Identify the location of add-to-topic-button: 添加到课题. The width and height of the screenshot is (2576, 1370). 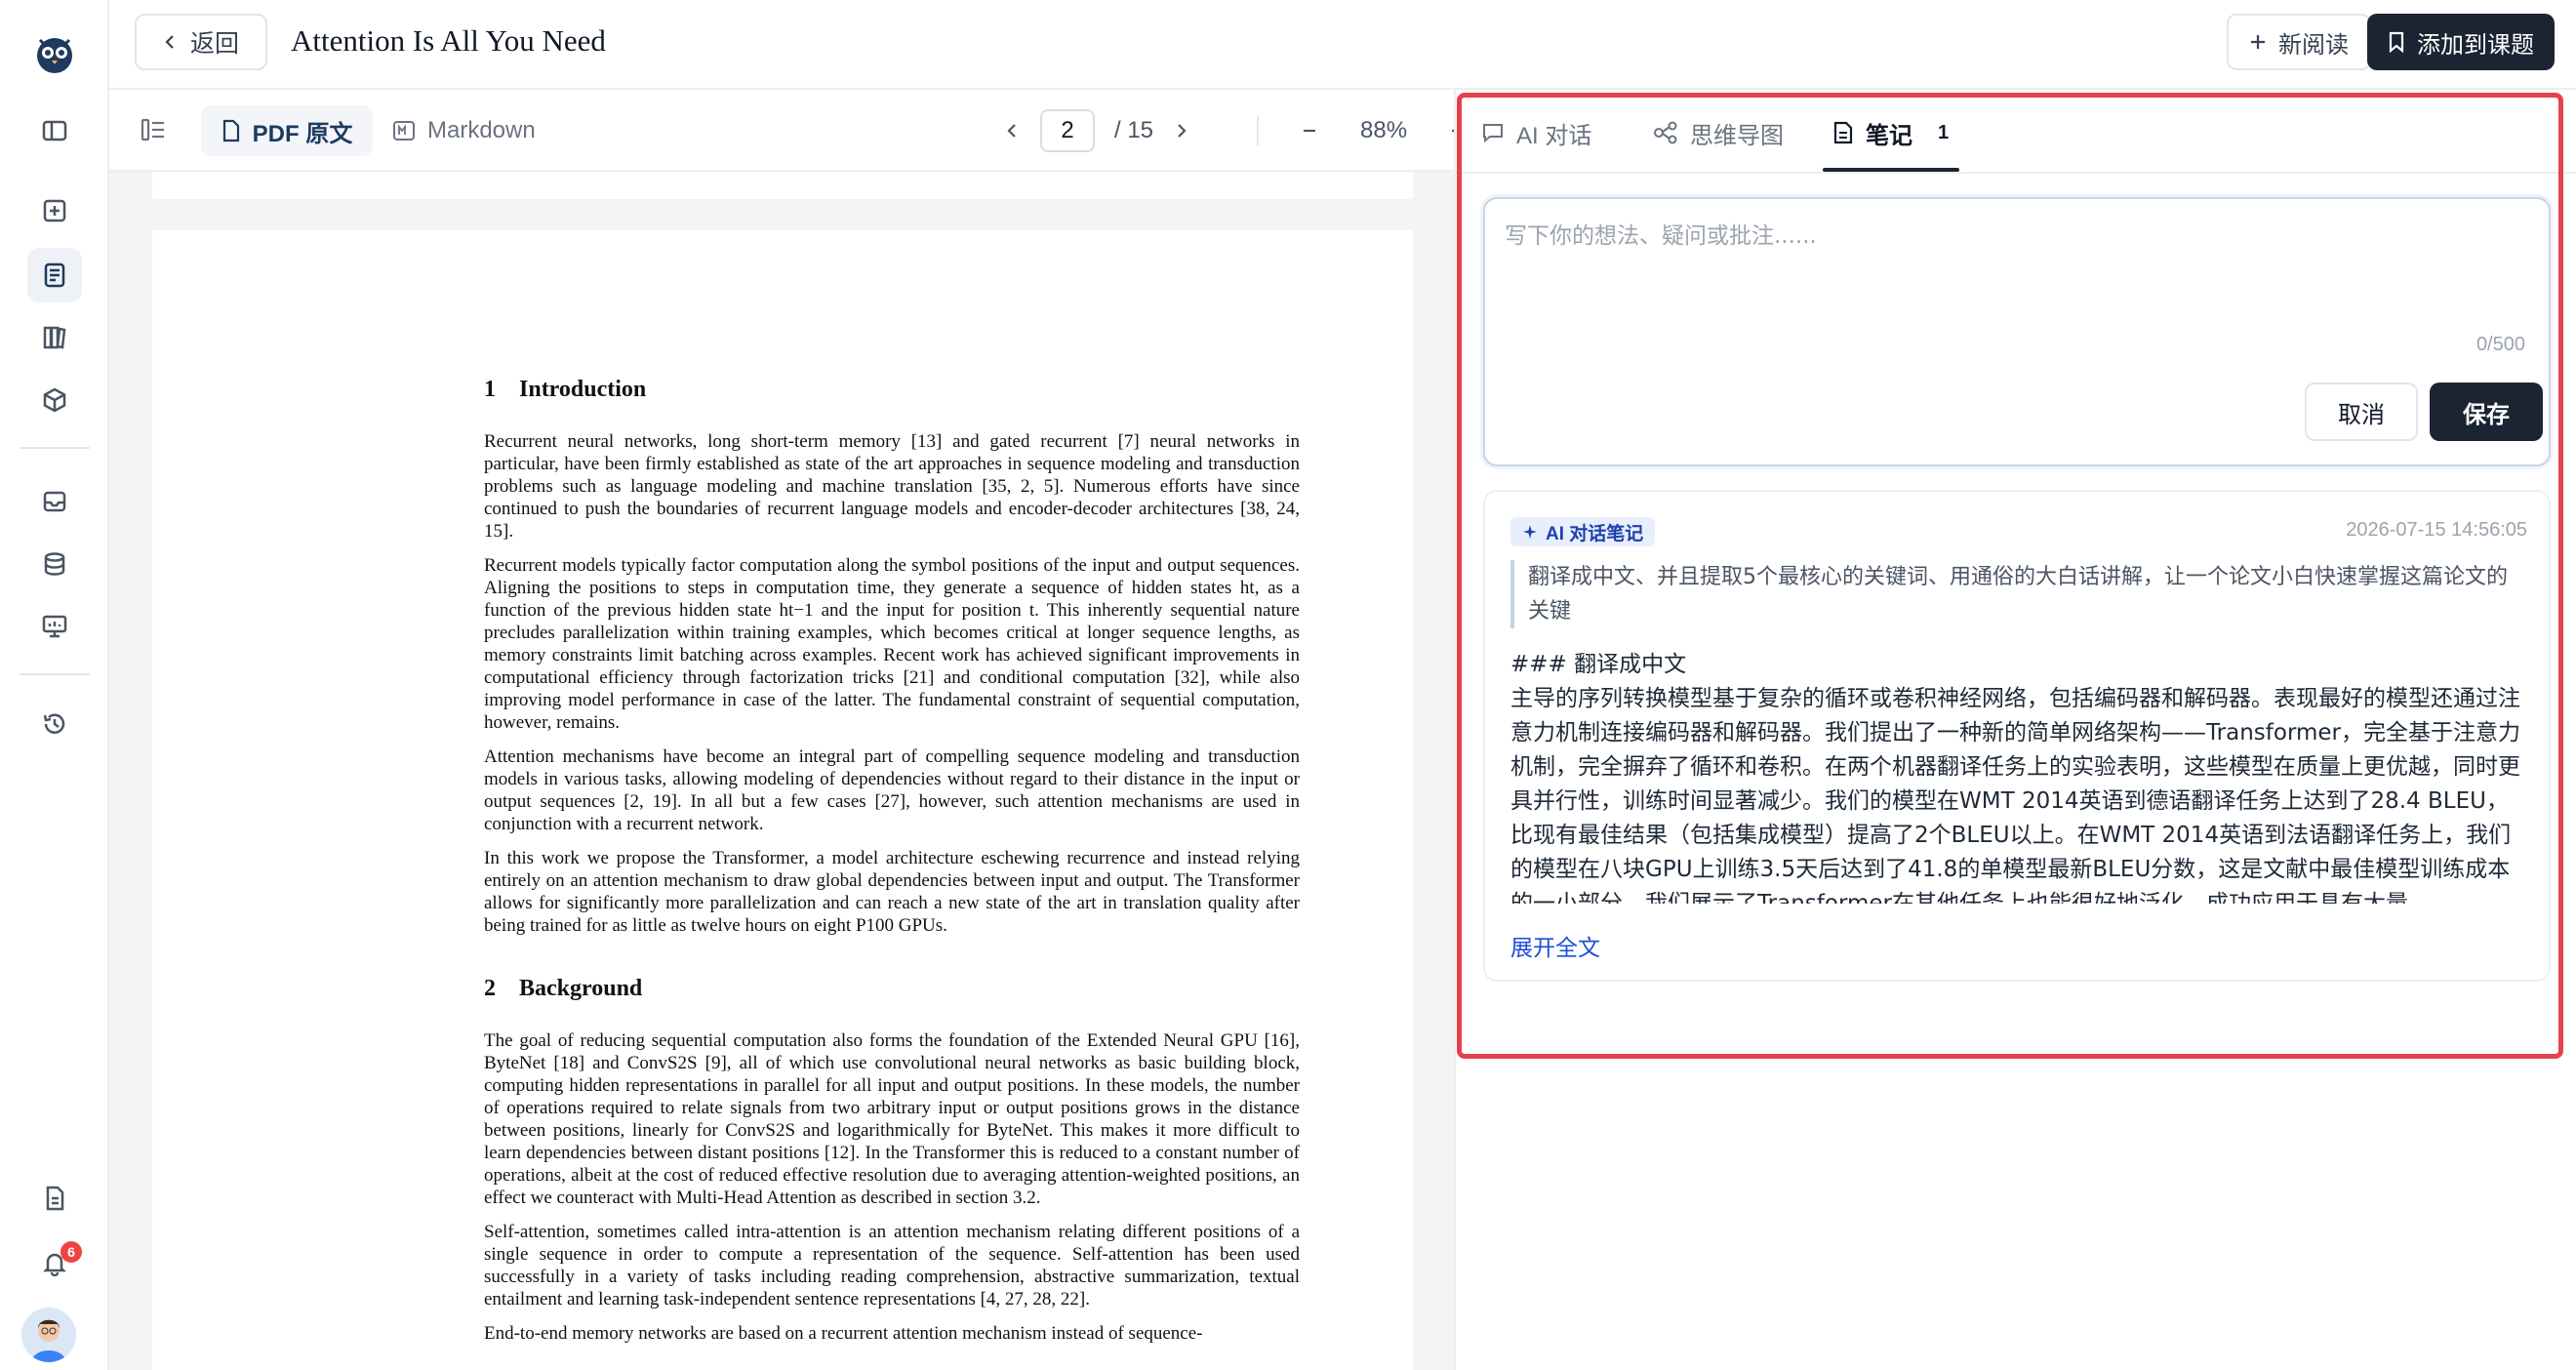
(2461, 42).